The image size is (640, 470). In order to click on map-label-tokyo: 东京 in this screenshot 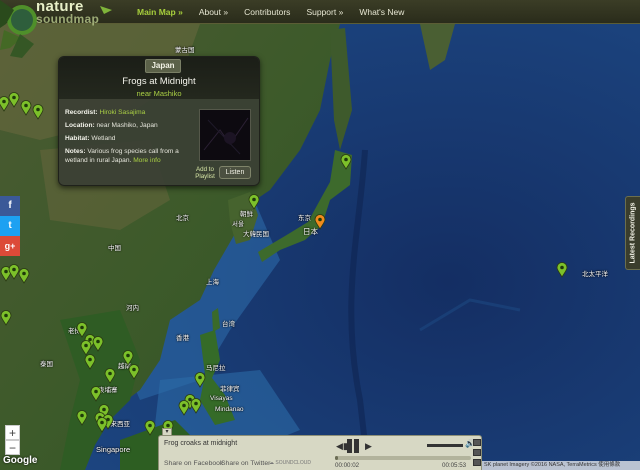, I will do `click(304, 218)`.